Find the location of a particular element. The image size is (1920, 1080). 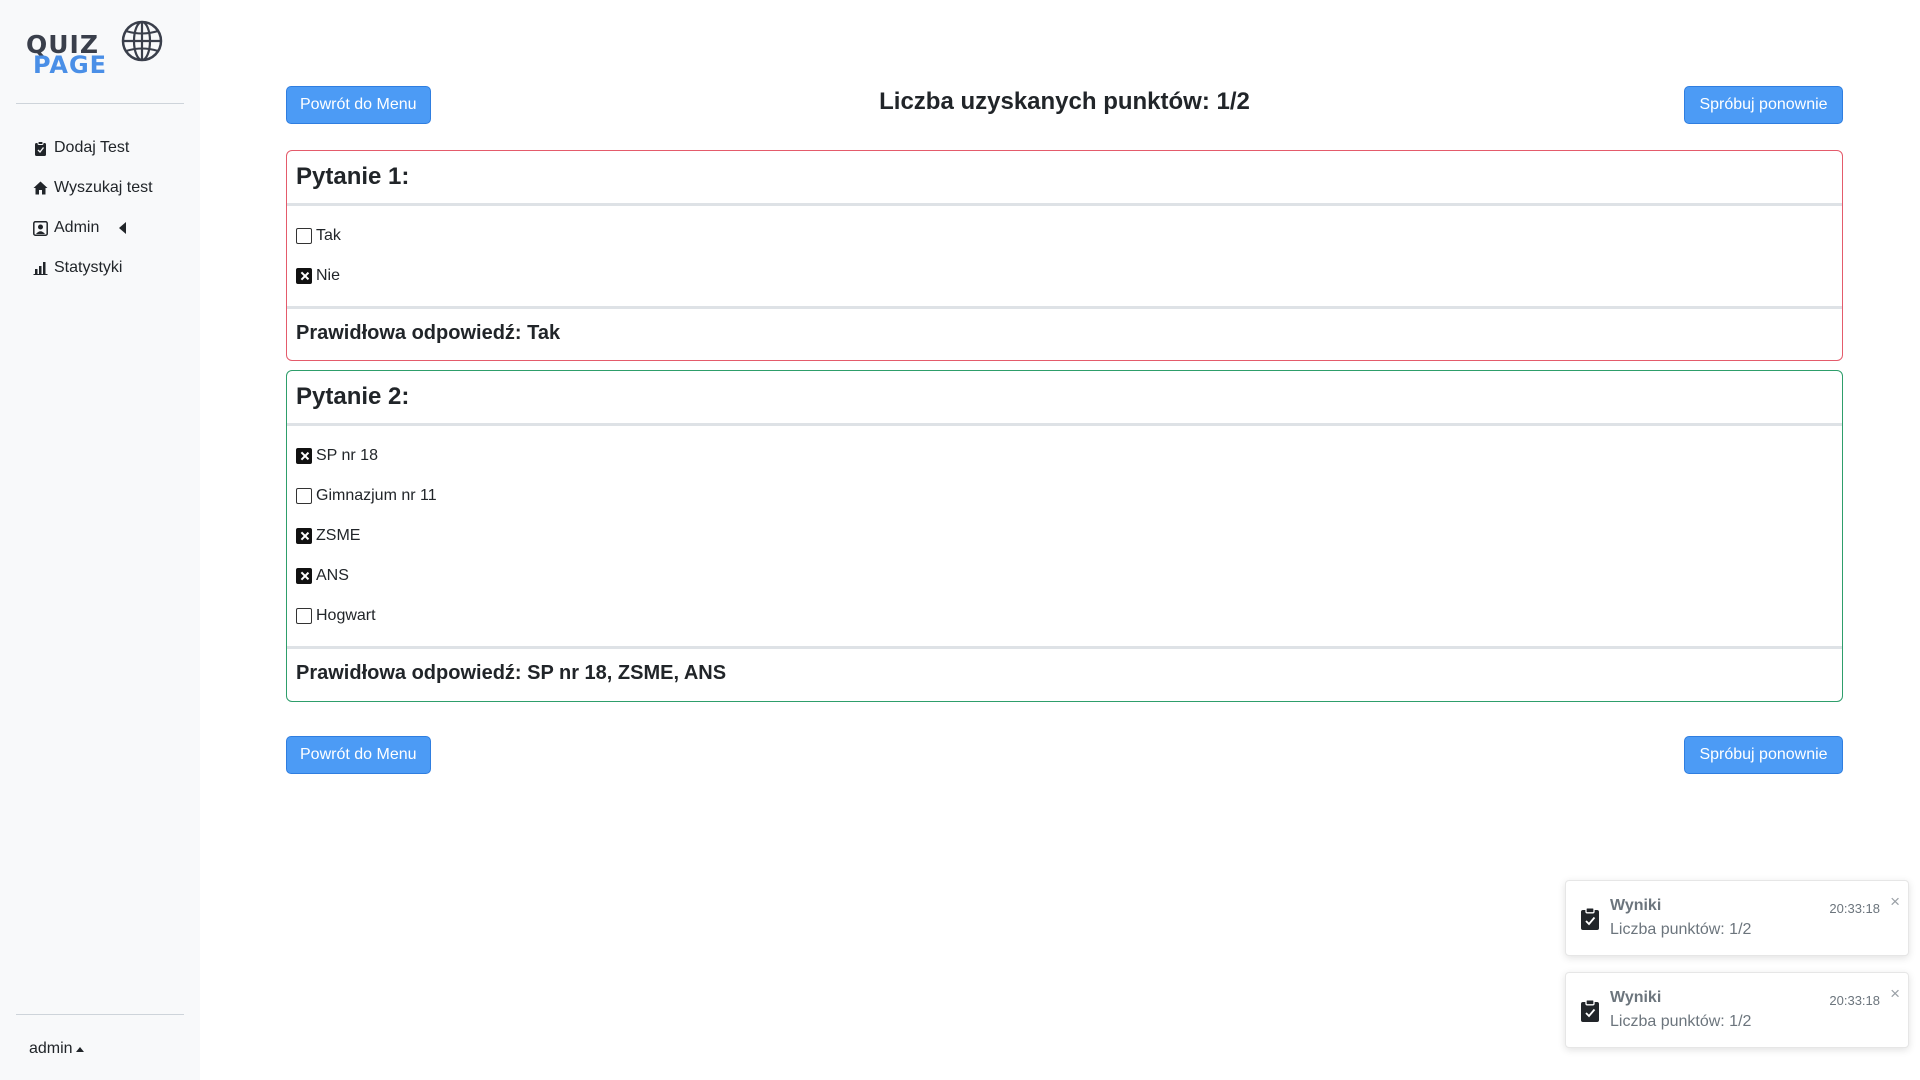

sidebar-item-statystyki: Statystyki is located at coordinates (92, 268).